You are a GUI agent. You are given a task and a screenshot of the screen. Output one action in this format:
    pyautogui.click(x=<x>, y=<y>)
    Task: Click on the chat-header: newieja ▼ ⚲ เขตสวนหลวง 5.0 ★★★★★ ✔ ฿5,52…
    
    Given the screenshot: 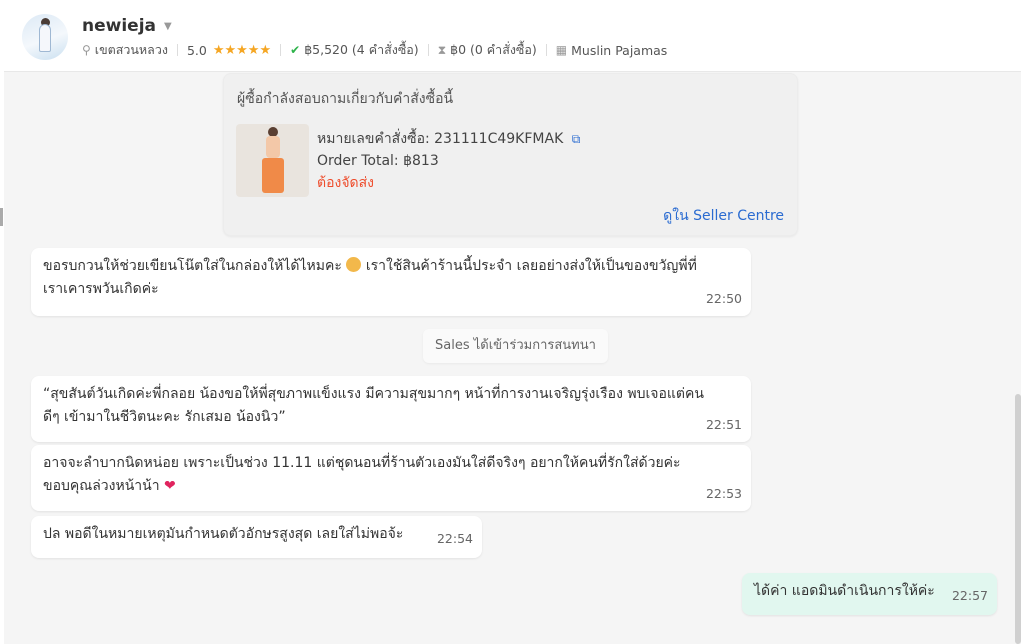 What is the action you would take?
    pyautogui.click(x=512, y=36)
    